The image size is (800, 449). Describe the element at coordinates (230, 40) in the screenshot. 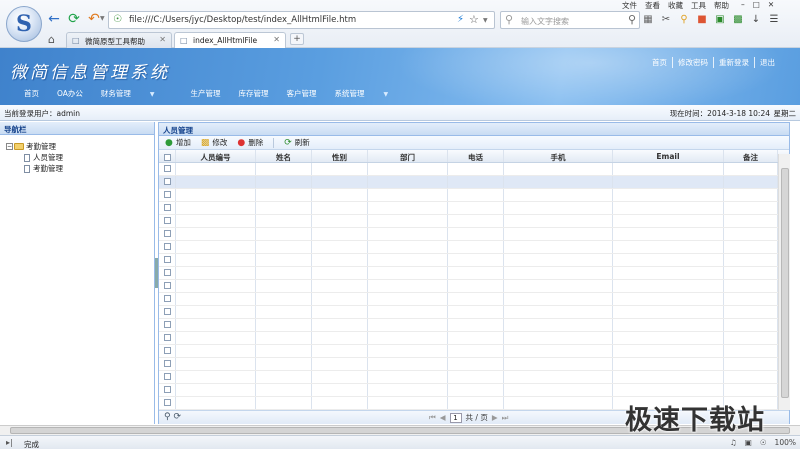

I see `tab-index: □ index_AllHtmlFile ✕` at that location.